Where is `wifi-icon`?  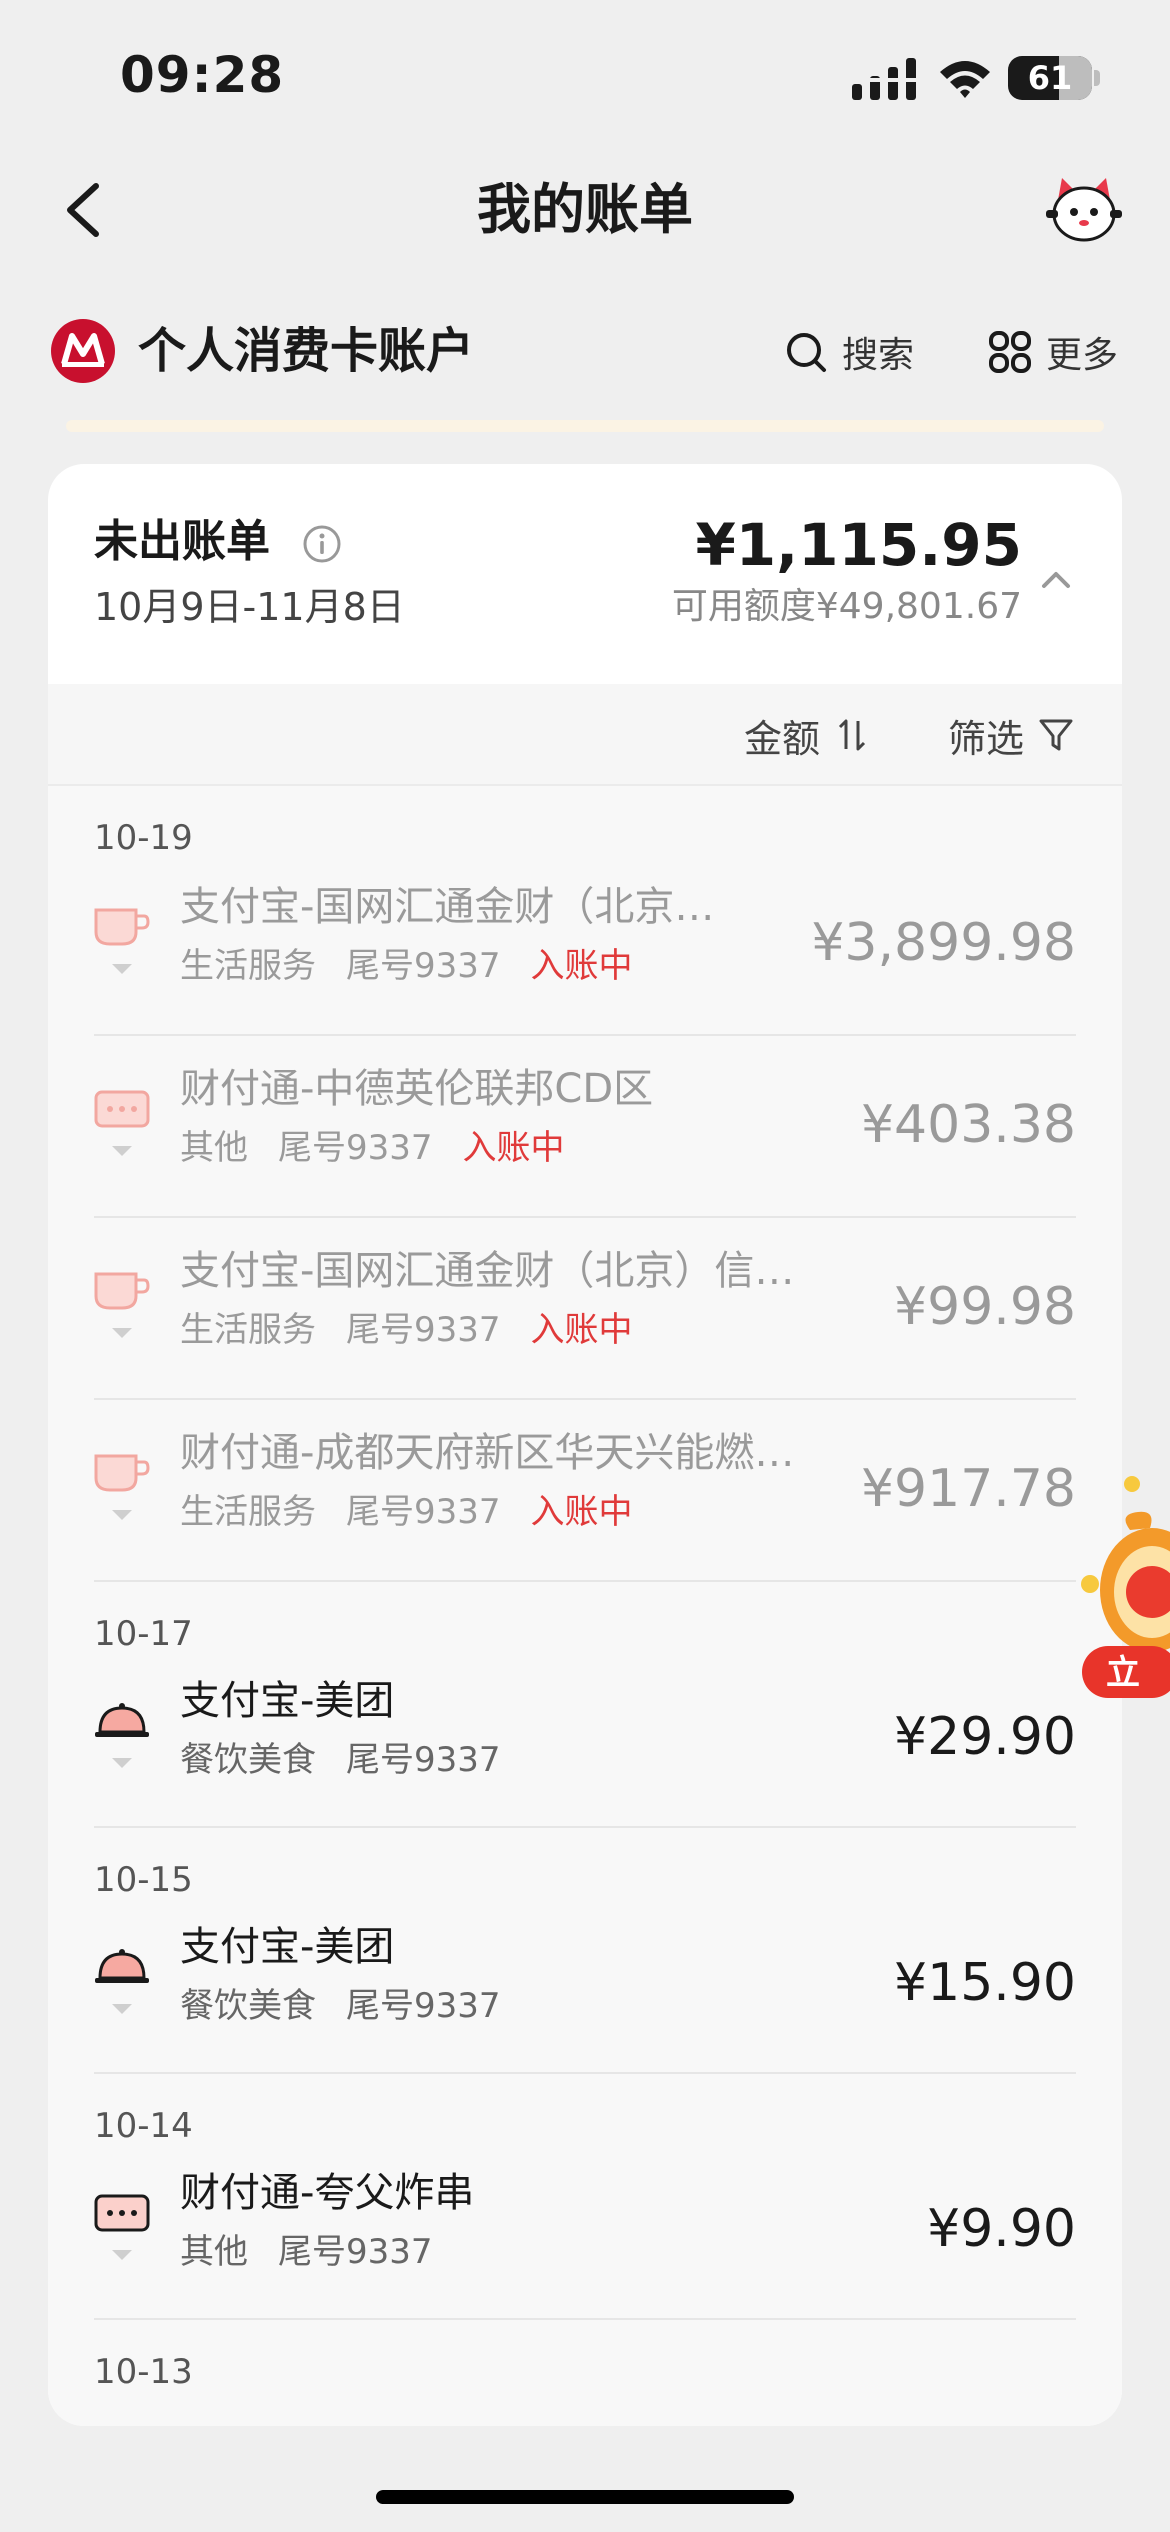
wifi-icon is located at coordinates (965, 79).